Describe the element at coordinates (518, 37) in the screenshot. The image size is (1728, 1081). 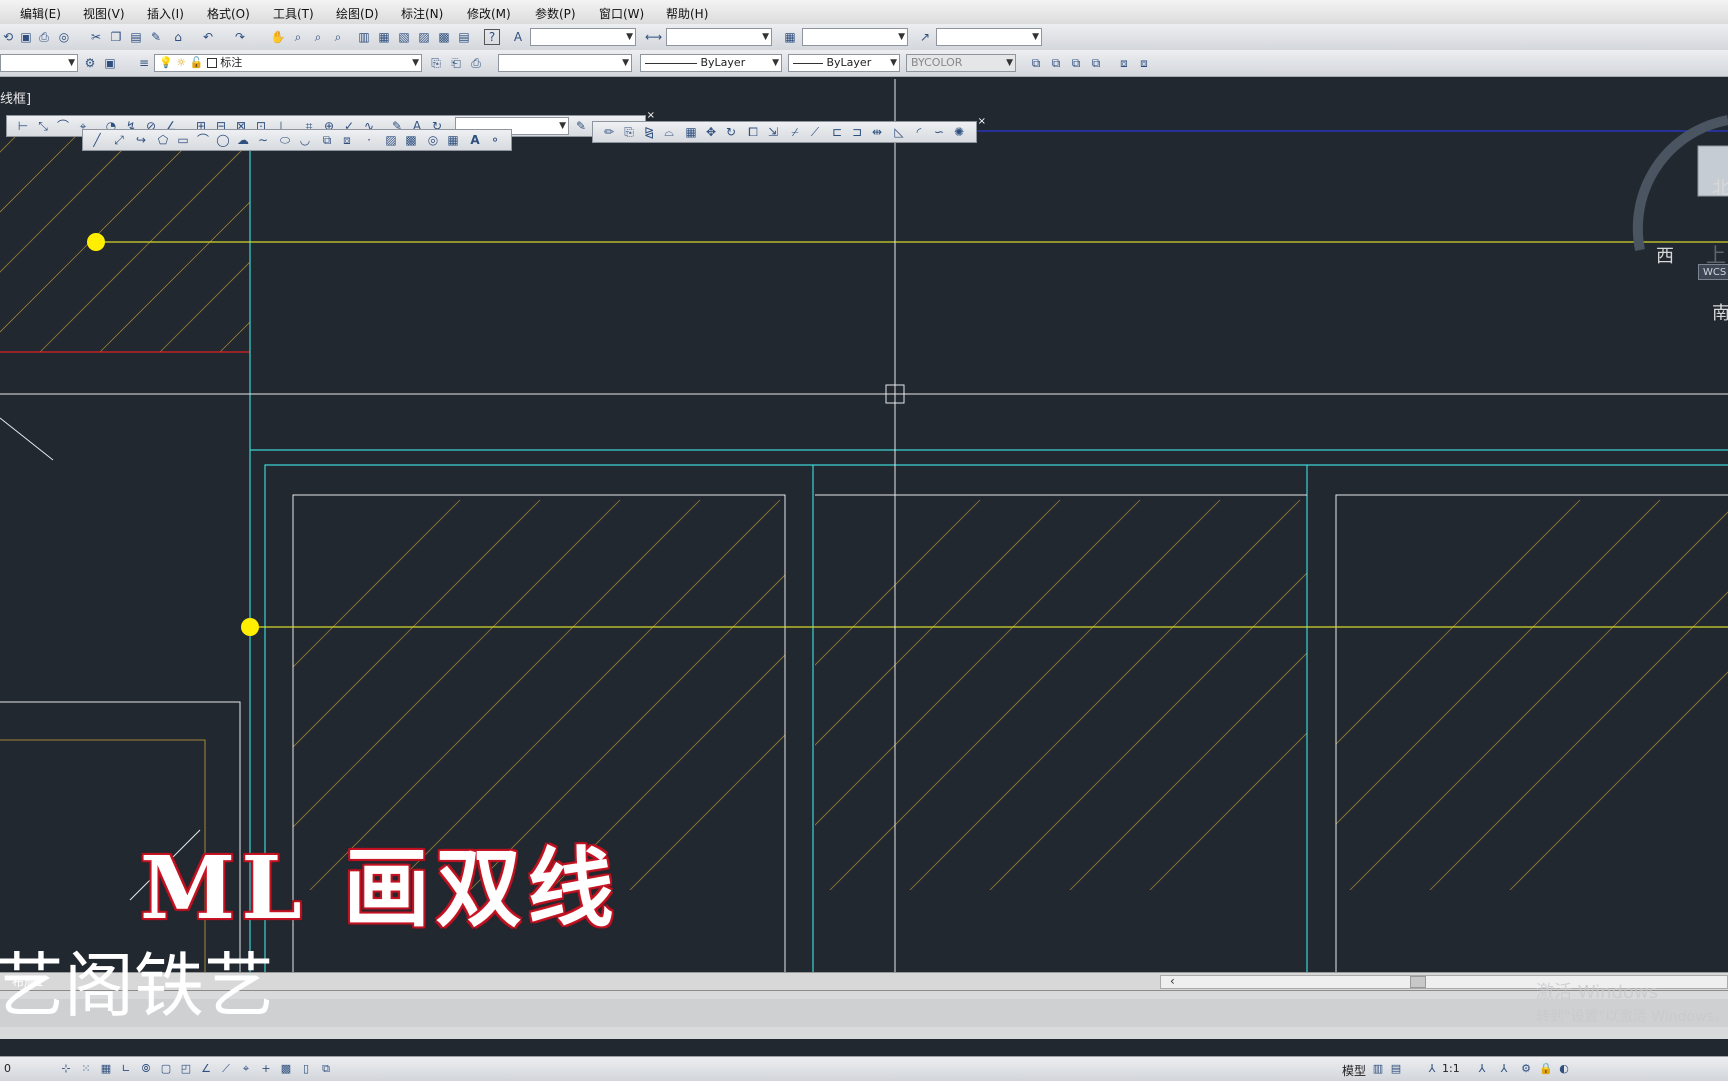
I see `text-style-icon: A` at that location.